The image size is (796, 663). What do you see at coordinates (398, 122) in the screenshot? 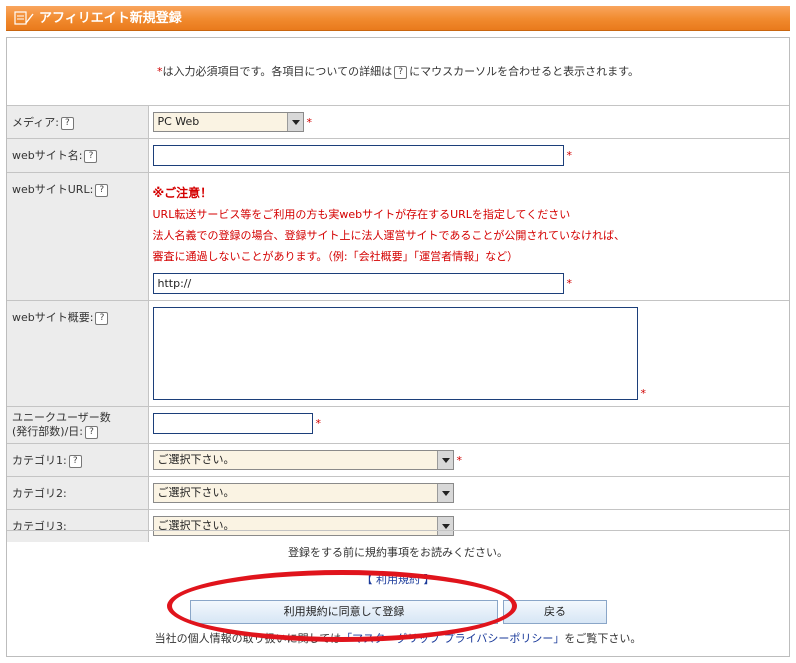
I see `row-media: メディア:? PC Web *` at bounding box center [398, 122].